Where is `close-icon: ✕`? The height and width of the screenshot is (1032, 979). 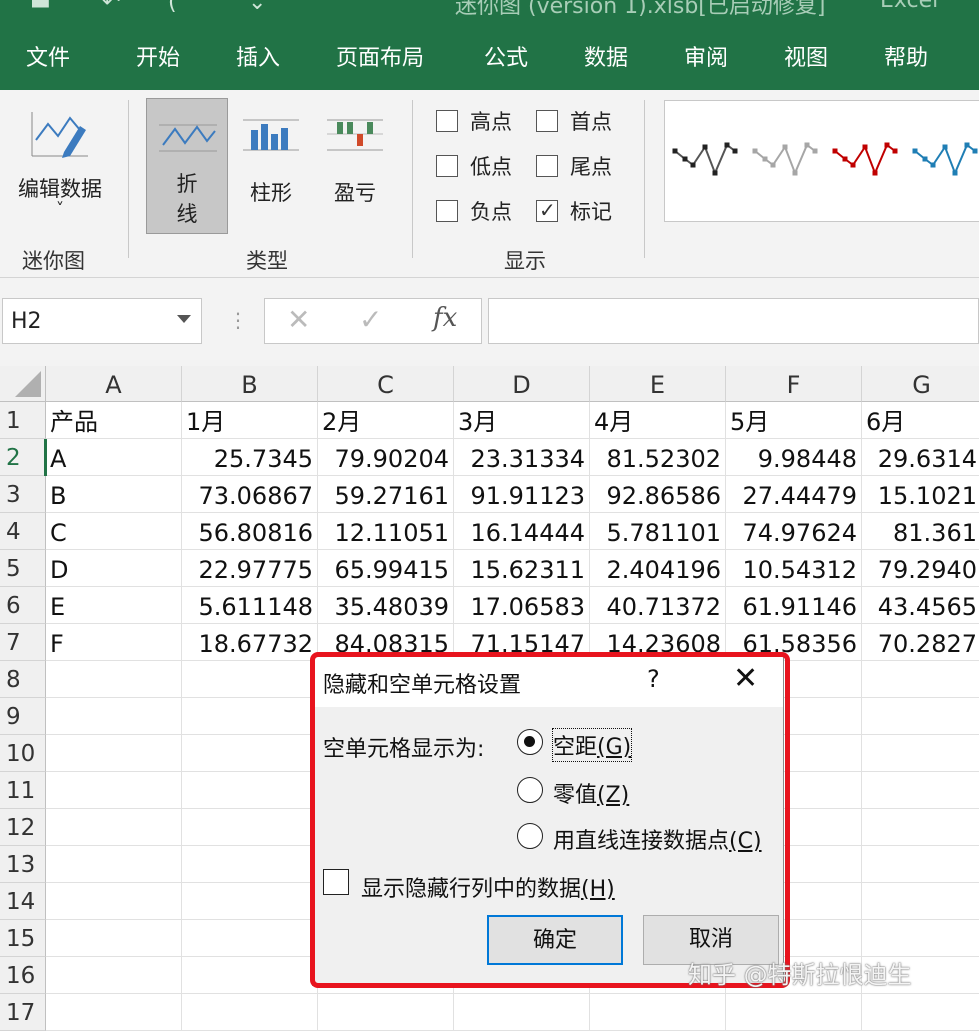
close-icon: ✕ is located at coordinates (745, 678).